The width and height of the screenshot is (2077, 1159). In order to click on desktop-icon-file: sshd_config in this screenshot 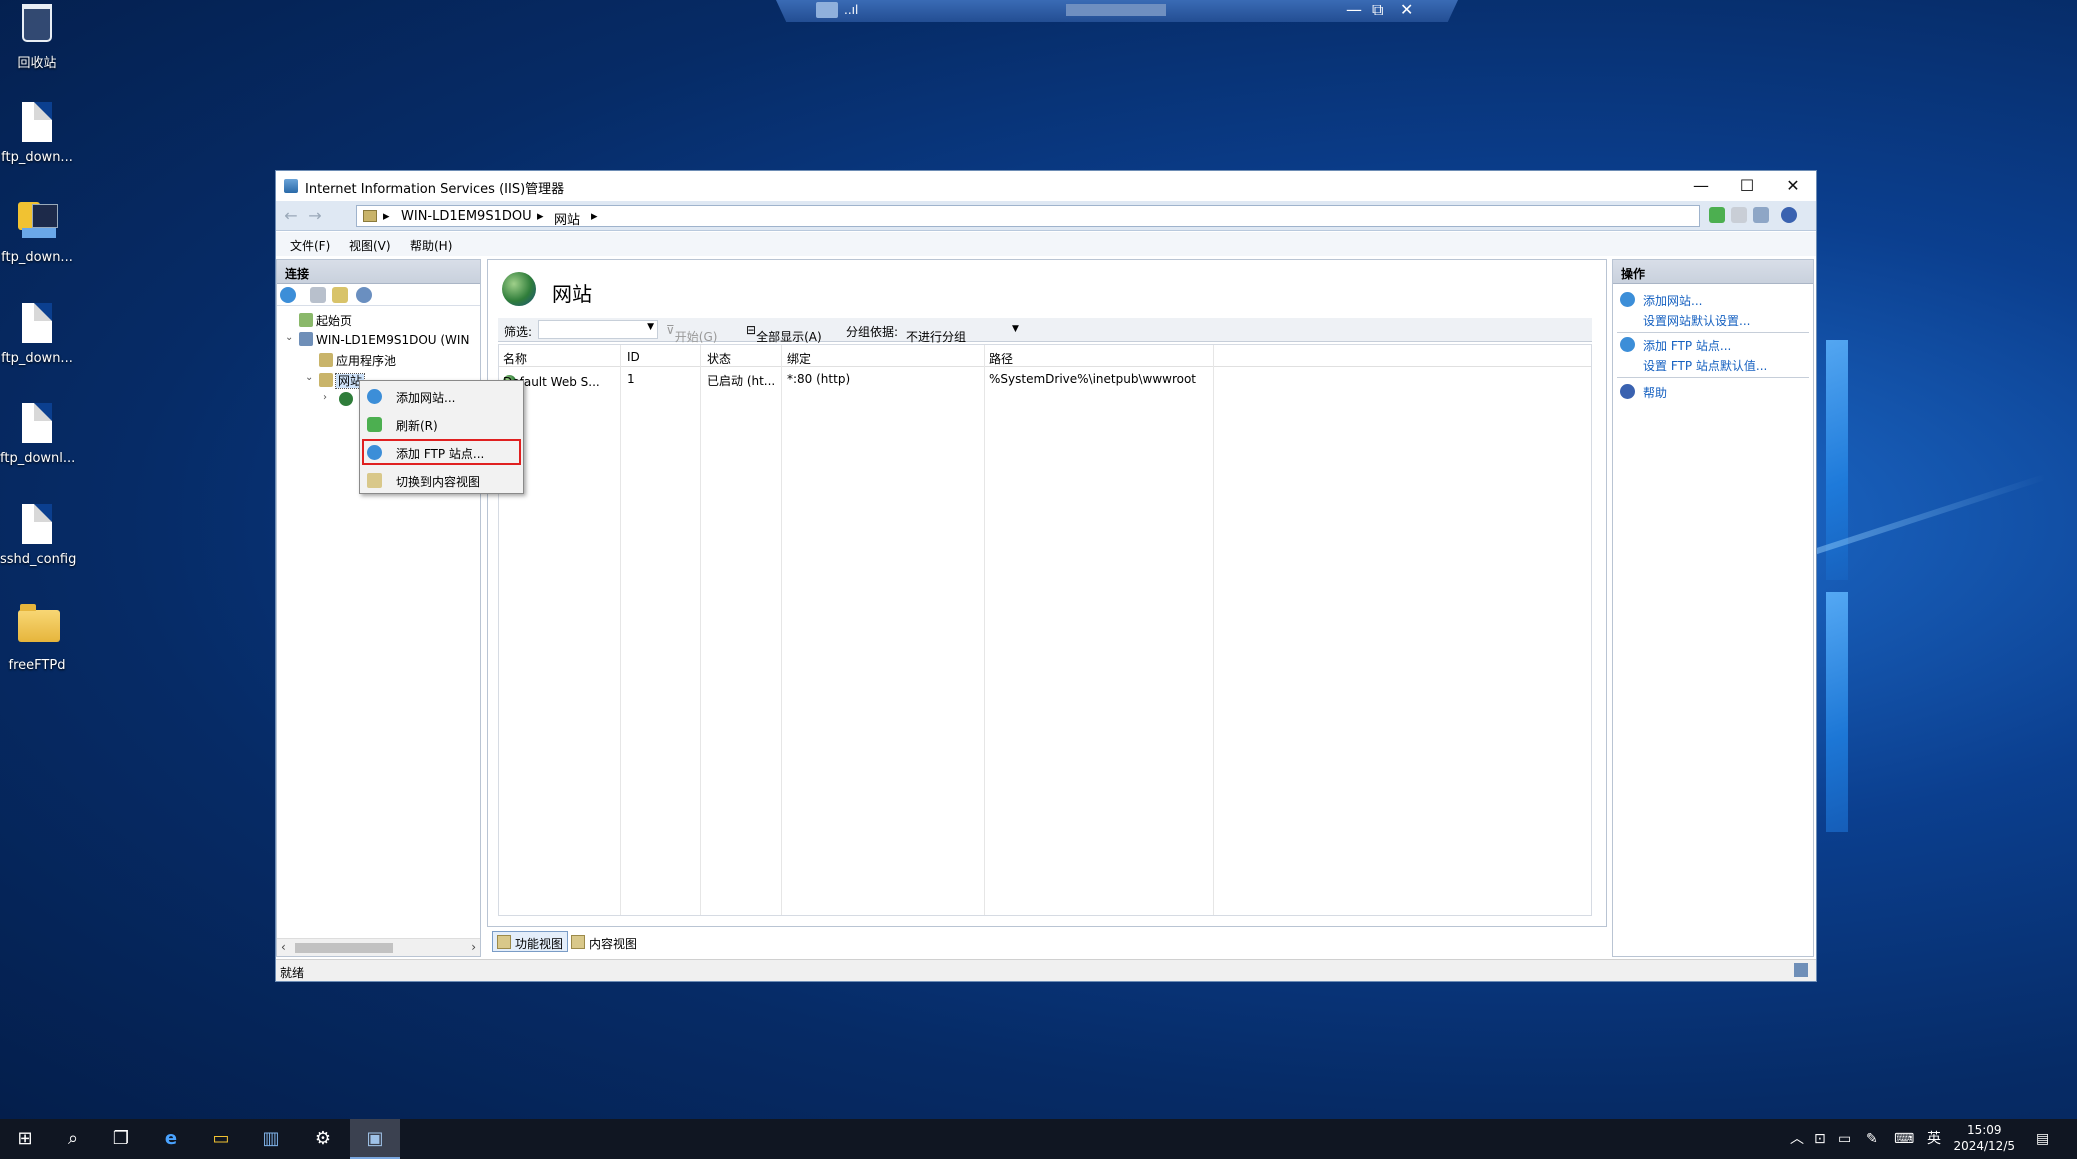, I will do `click(38, 535)`.